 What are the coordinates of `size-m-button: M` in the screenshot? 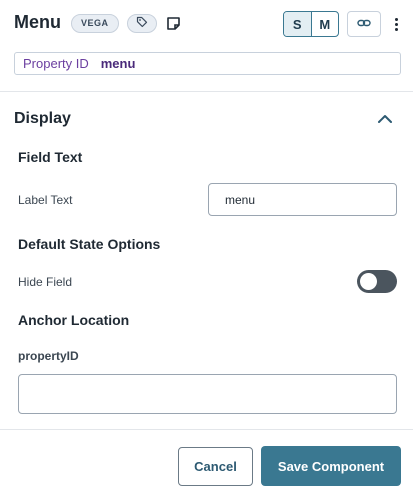 It's located at (325, 24).